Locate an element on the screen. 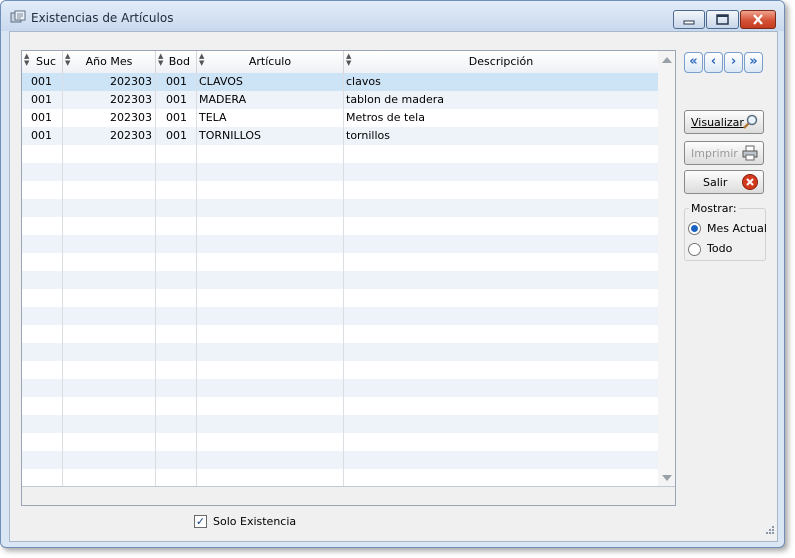  minimize-icon is located at coordinates (689, 22).